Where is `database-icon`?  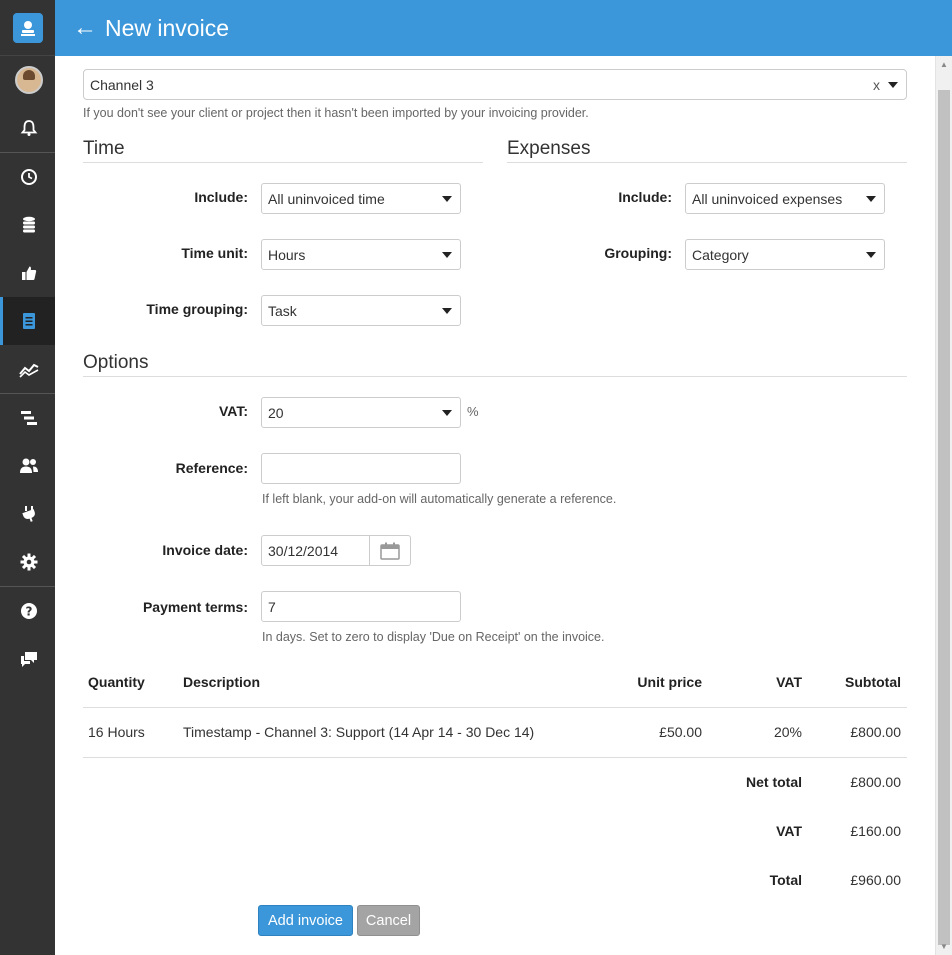 database-icon is located at coordinates (29, 224).